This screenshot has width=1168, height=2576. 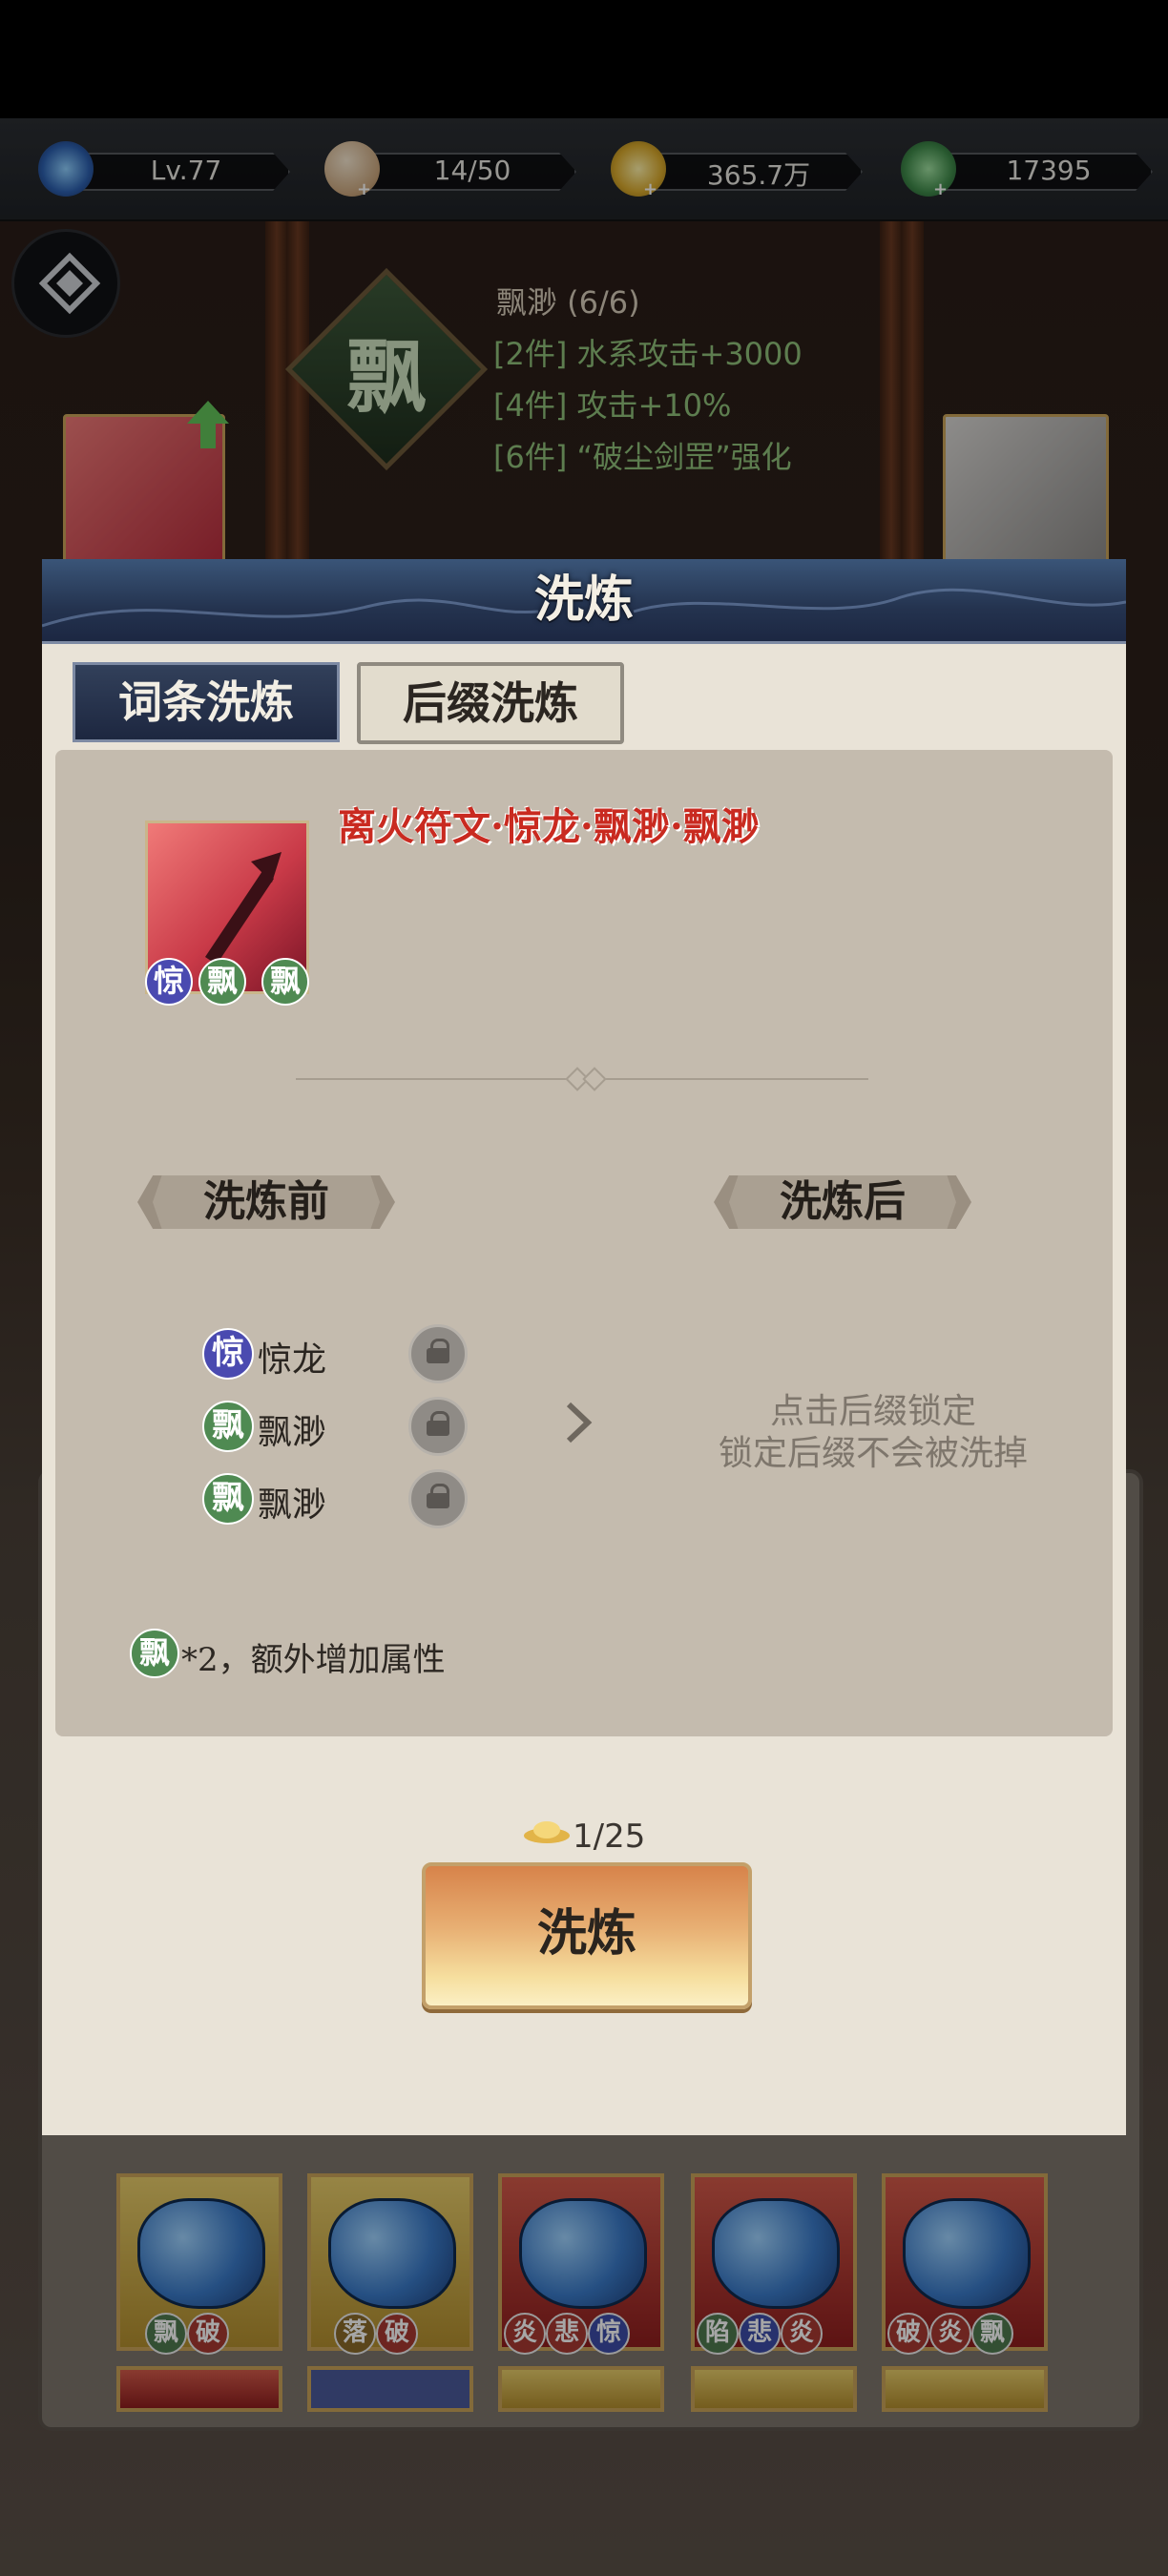 What do you see at coordinates (169, 982) in the screenshot?
I see `item-badge: 惊` at bounding box center [169, 982].